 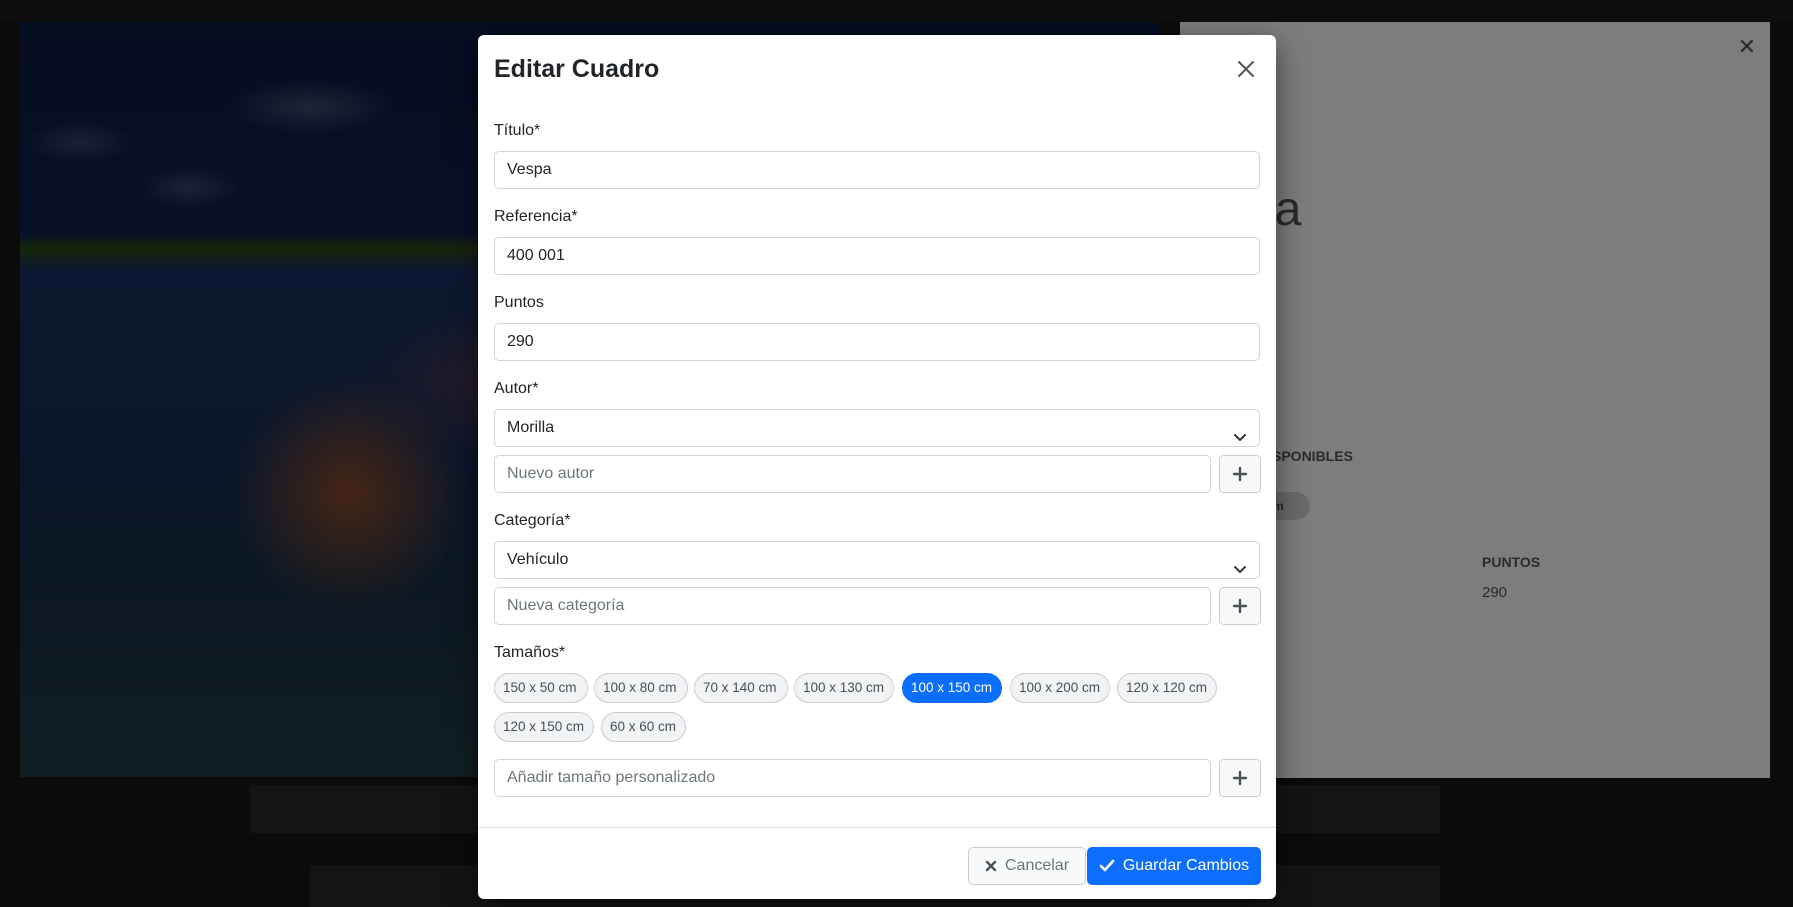 What do you see at coordinates (1747, 47) in the screenshot?
I see `side-close-icon: ✕` at bounding box center [1747, 47].